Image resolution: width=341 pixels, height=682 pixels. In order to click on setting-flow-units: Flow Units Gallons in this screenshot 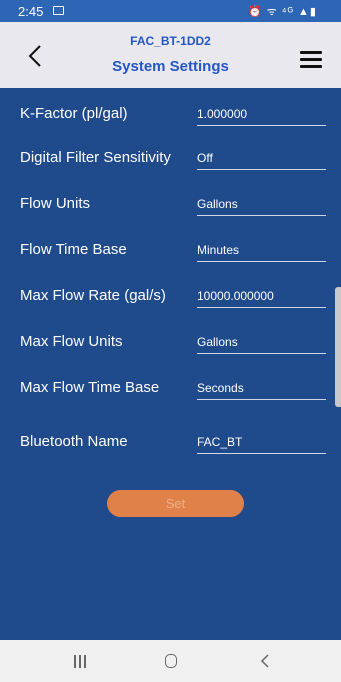, I will do `click(170, 205)`.